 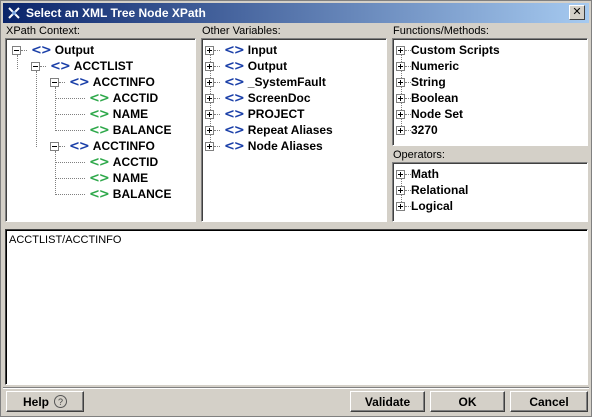 What do you see at coordinates (435, 98) in the screenshot?
I see `function-label: Boolean` at bounding box center [435, 98].